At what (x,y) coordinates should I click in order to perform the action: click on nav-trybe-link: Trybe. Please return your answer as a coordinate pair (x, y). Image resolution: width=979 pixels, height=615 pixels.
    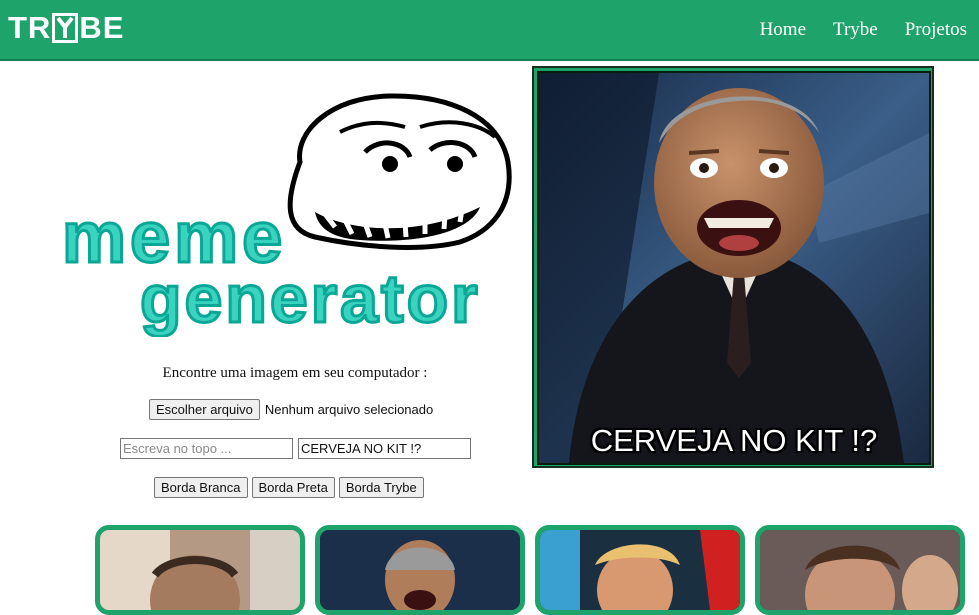
    Looking at the image, I should click on (855, 30).